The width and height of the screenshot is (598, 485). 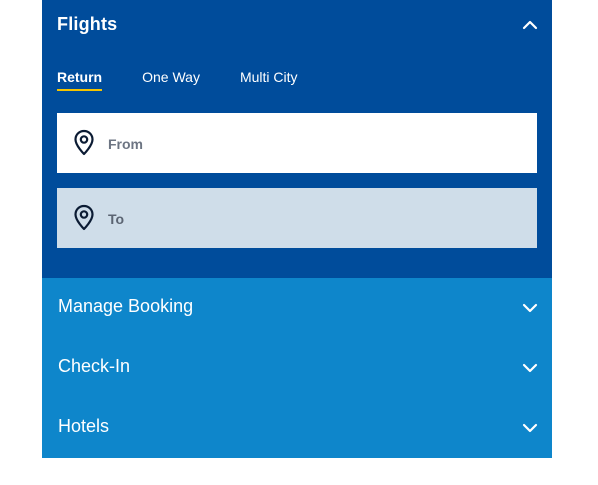 I want to click on accordion-item-label: Manage Booking, so click(x=126, y=306).